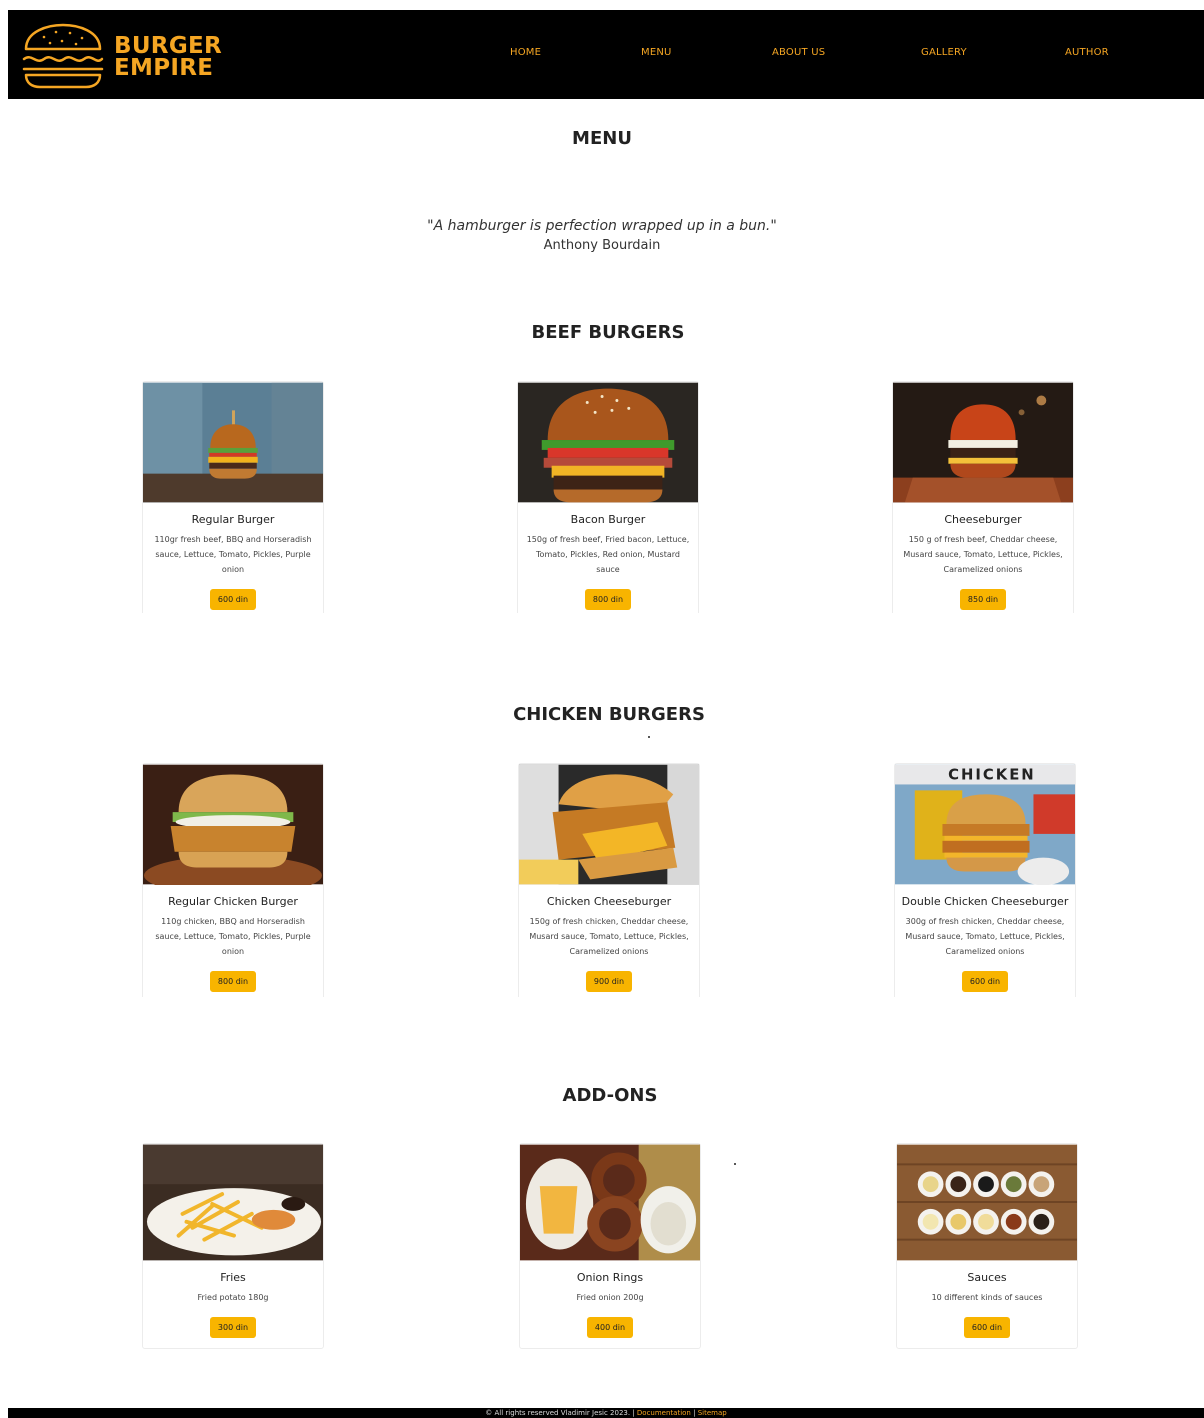 This screenshot has height=1418, width=1204. I want to click on card-title: Regular Chicken Burger, so click(233, 901).